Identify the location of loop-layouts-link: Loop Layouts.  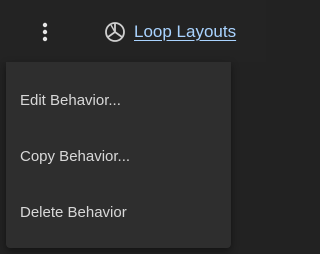
(170, 32).